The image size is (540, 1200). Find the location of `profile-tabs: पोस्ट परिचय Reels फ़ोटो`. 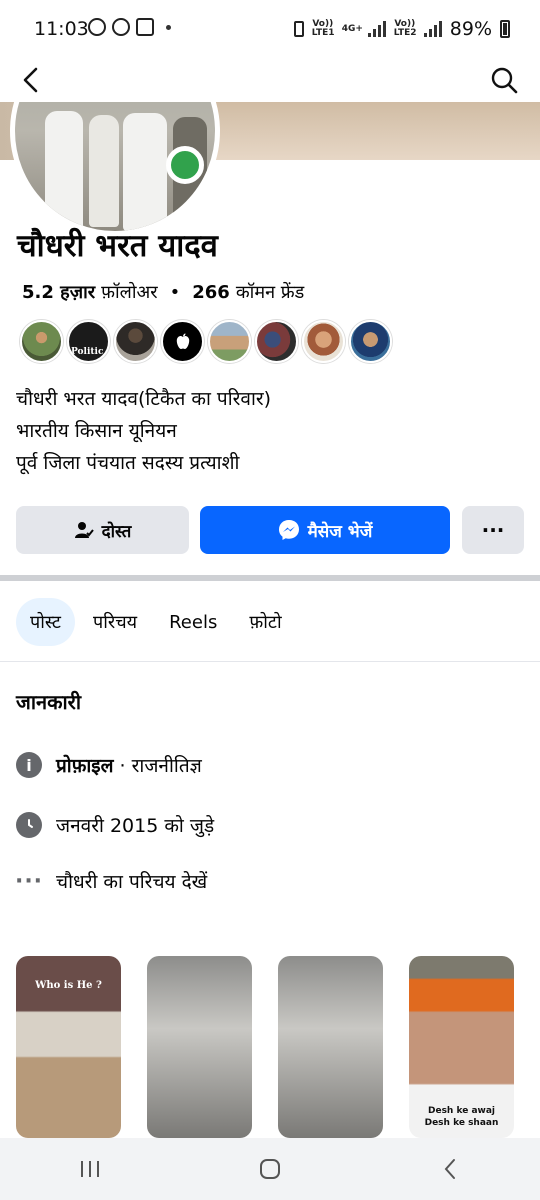

profile-tabs: पोस्ट परिचय Reels फ़ोटो is located at coordinates (156, 622).